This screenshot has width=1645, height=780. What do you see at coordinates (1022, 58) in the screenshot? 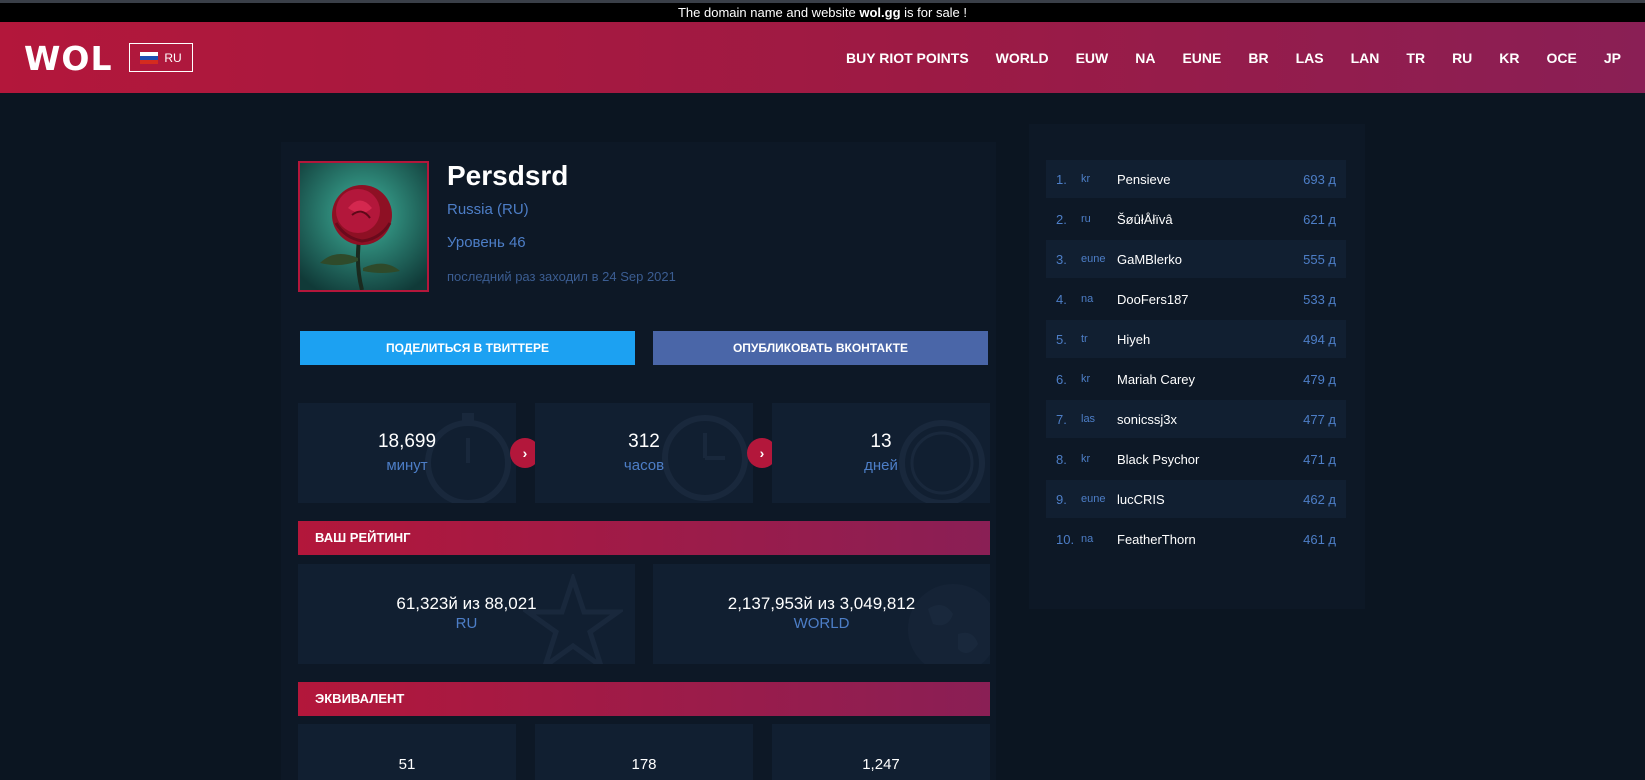
I see `nav-world: WORLD` at bounding box center [1022, 58].